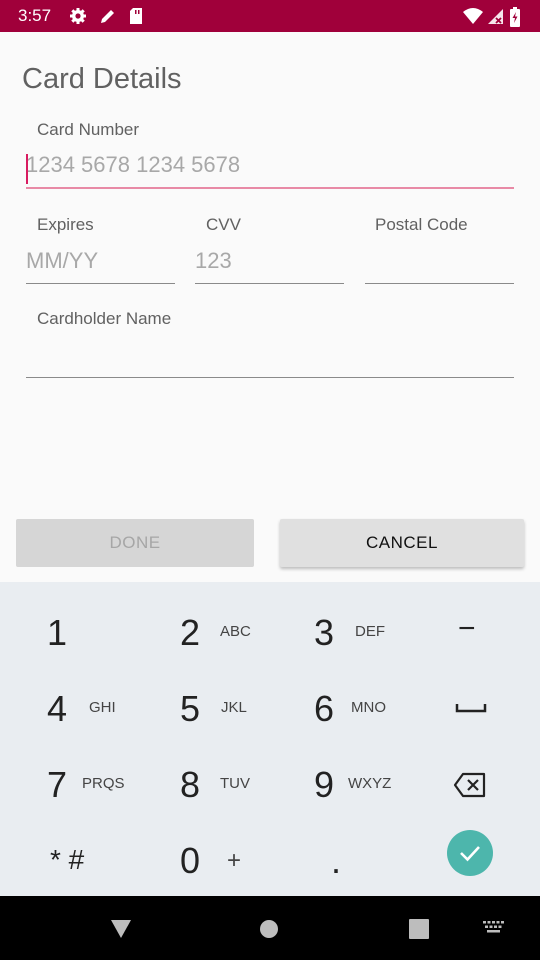 The width and height of the screenshot is (540, 960). I want to click on key-1: 1, so click(64, 632).